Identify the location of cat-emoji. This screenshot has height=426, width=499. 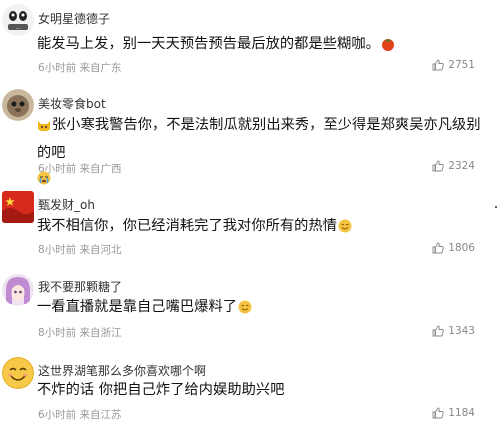
(44, 128).